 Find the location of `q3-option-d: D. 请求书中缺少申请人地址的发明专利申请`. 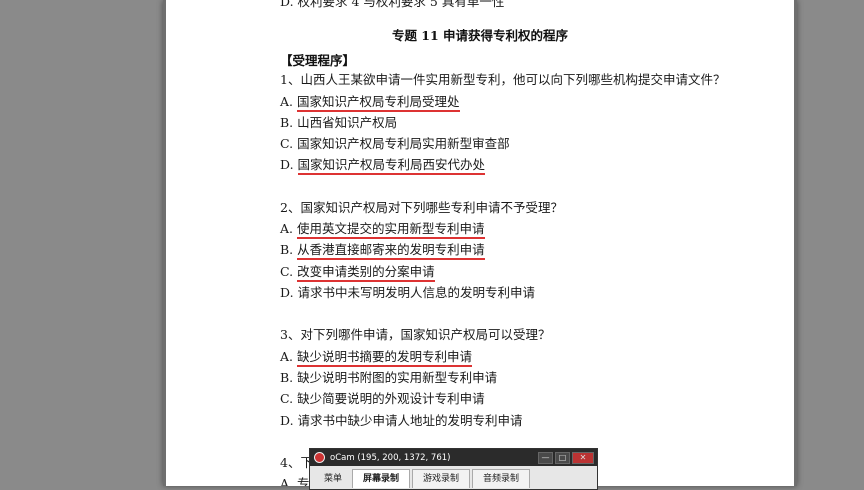

q3-option-d: D. 请求书中缺少申请人地址的发明专利申请 is located at coordinates (401, 420).